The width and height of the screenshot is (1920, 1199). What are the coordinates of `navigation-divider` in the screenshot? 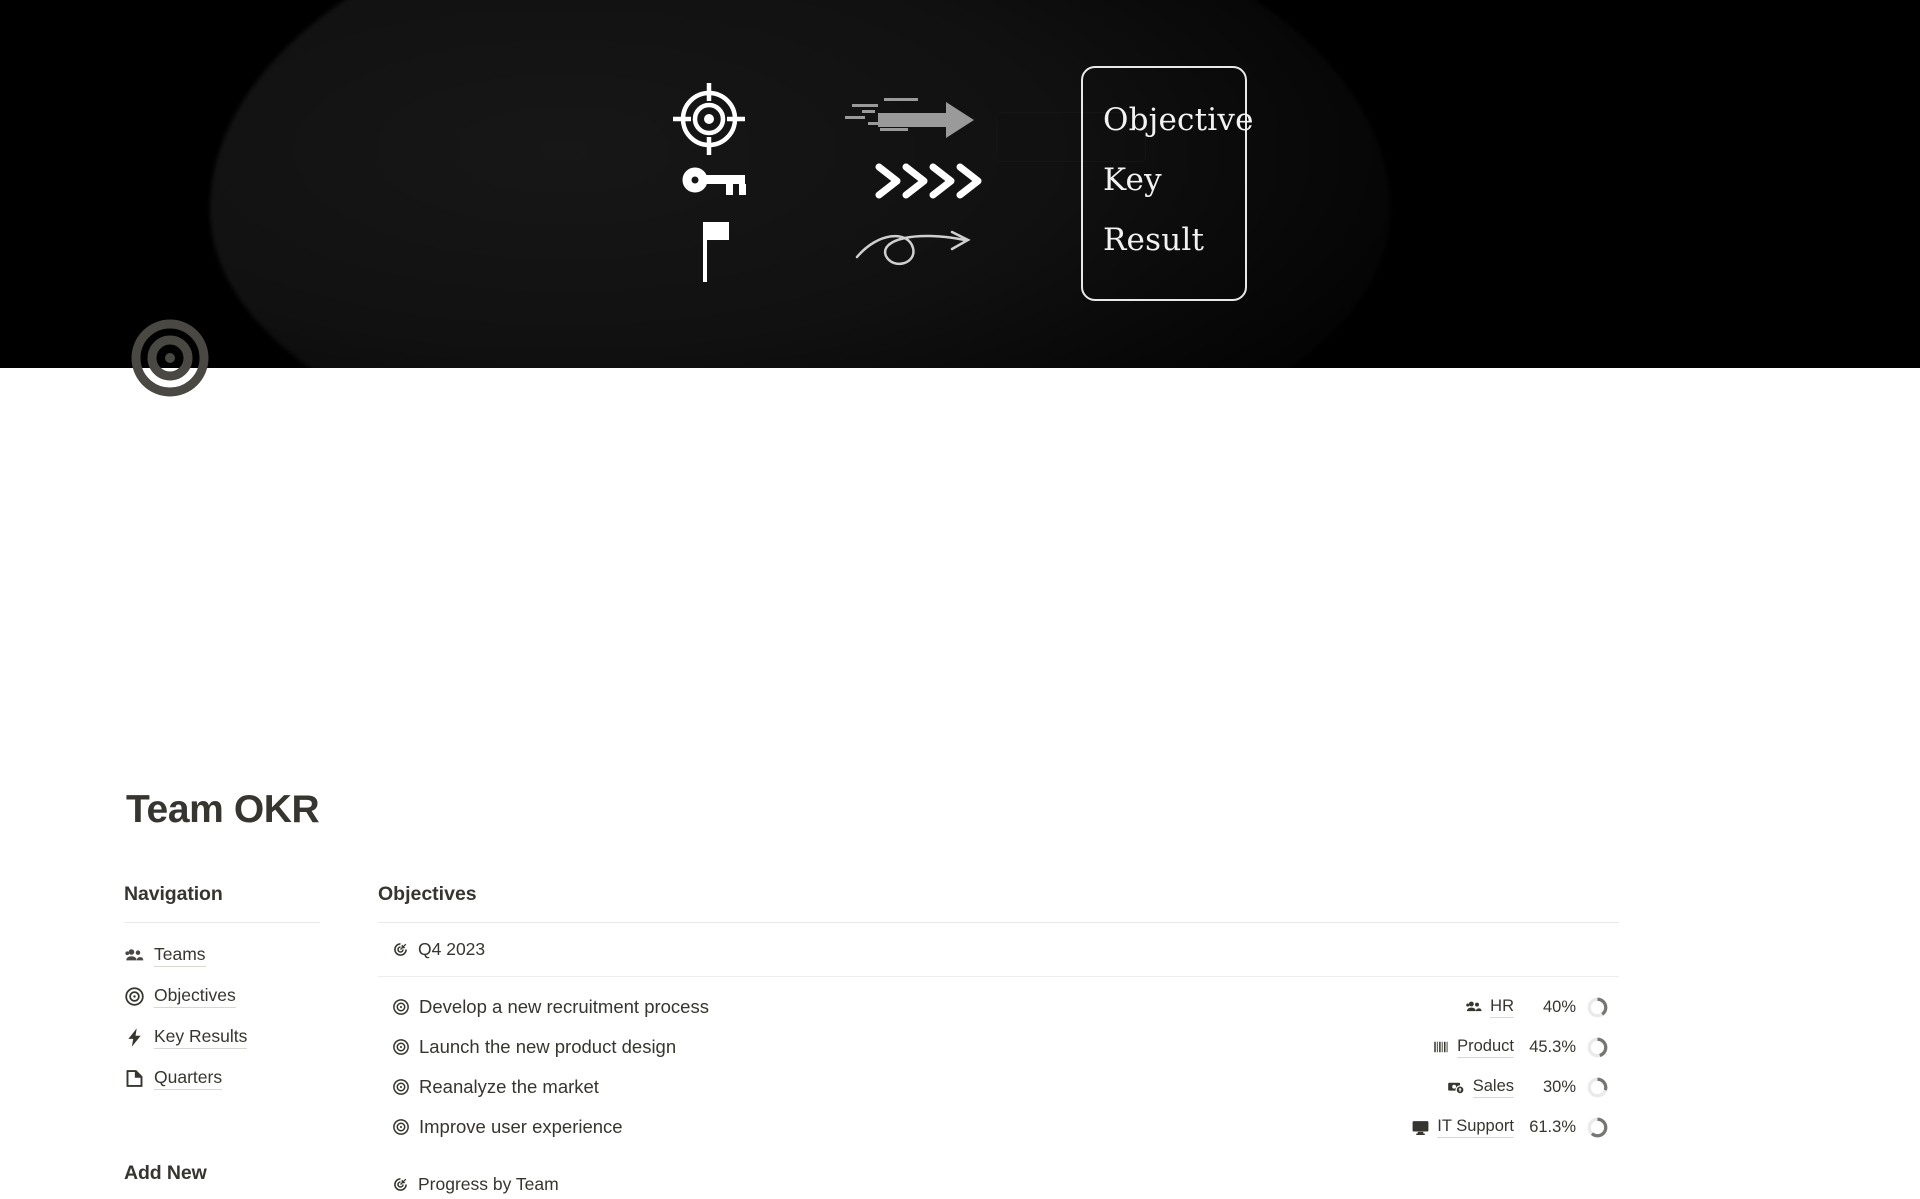 It's located at (222, 922).